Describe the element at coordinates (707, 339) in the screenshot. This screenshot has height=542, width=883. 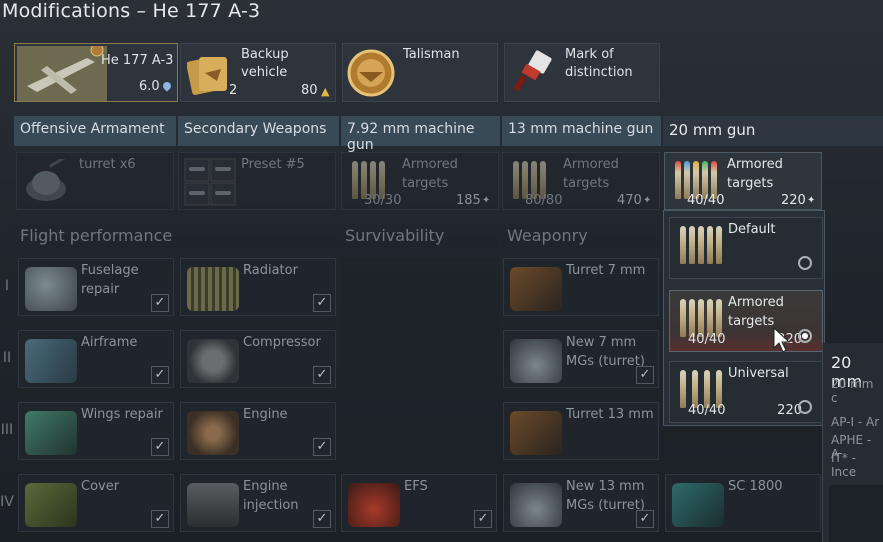
I see `belt-option-count: 40/40` at that location.